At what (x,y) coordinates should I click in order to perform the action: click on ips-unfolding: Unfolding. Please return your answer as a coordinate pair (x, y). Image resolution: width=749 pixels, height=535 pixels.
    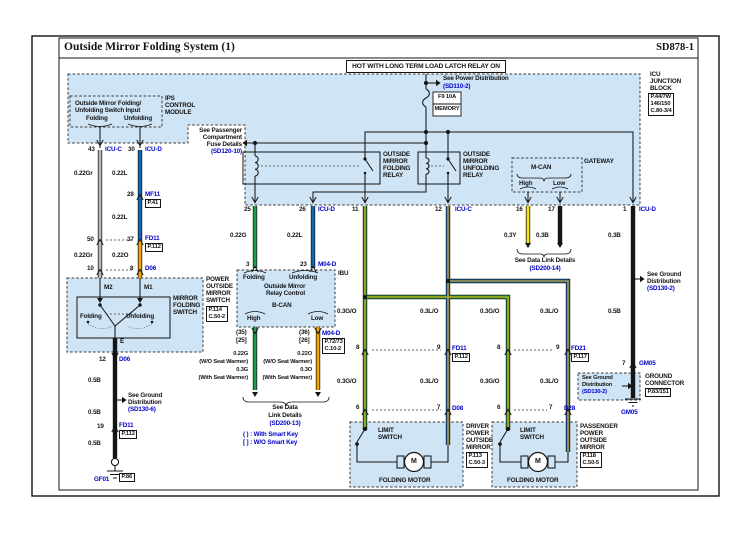
    Looking at the image, I should click on (138, 118).